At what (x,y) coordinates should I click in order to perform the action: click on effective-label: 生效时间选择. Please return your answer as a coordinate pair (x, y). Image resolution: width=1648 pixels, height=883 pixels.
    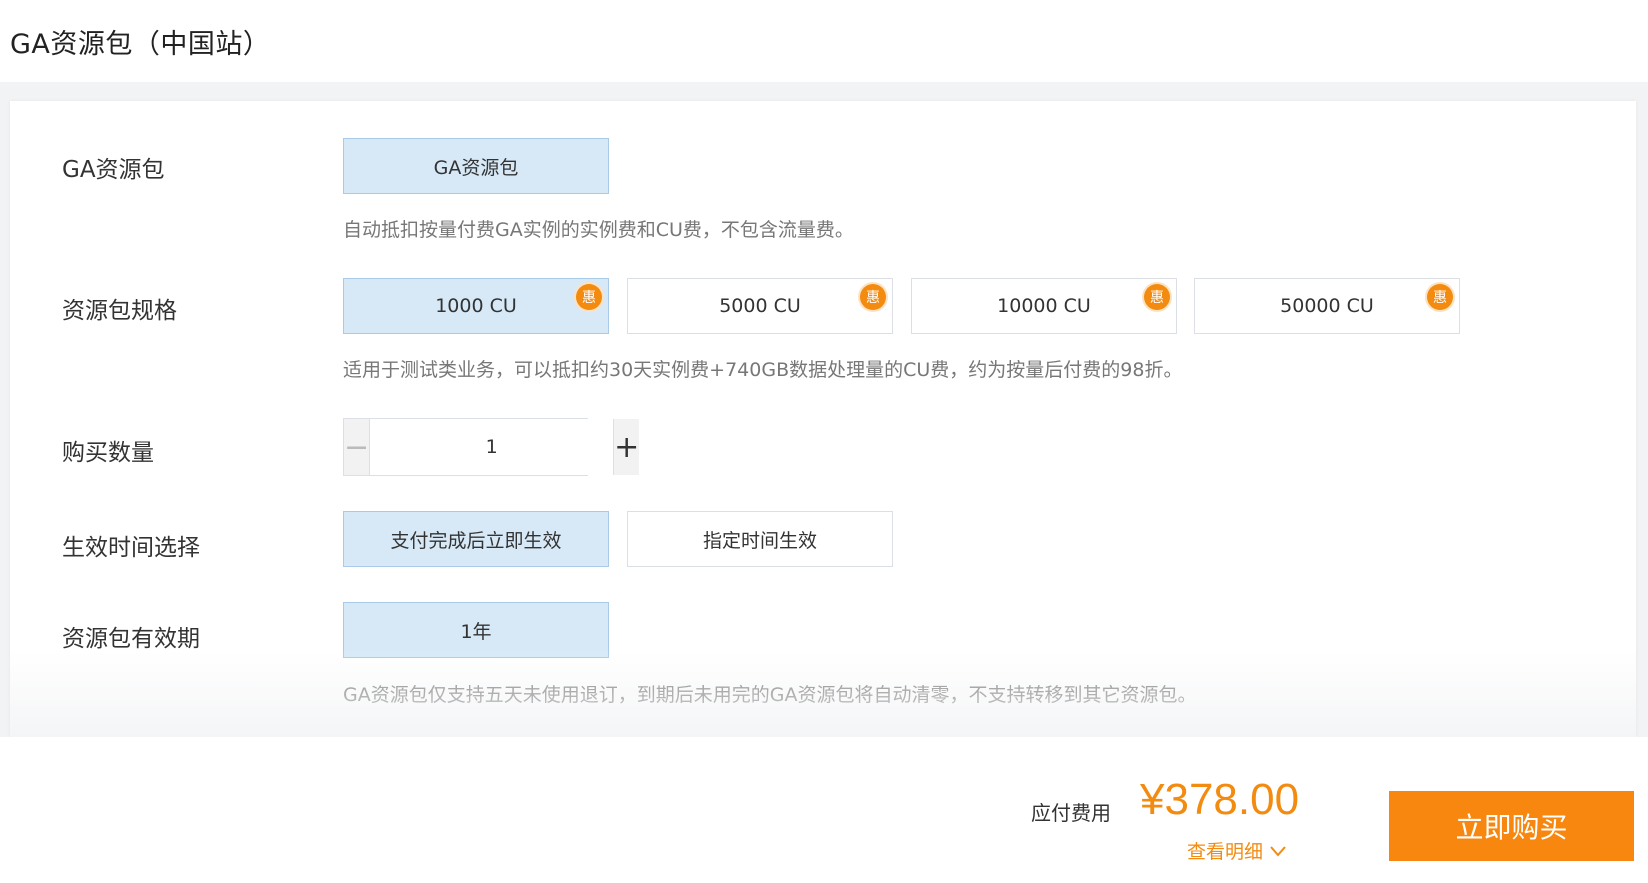
    Looking at the image, I should click on (131, 548).